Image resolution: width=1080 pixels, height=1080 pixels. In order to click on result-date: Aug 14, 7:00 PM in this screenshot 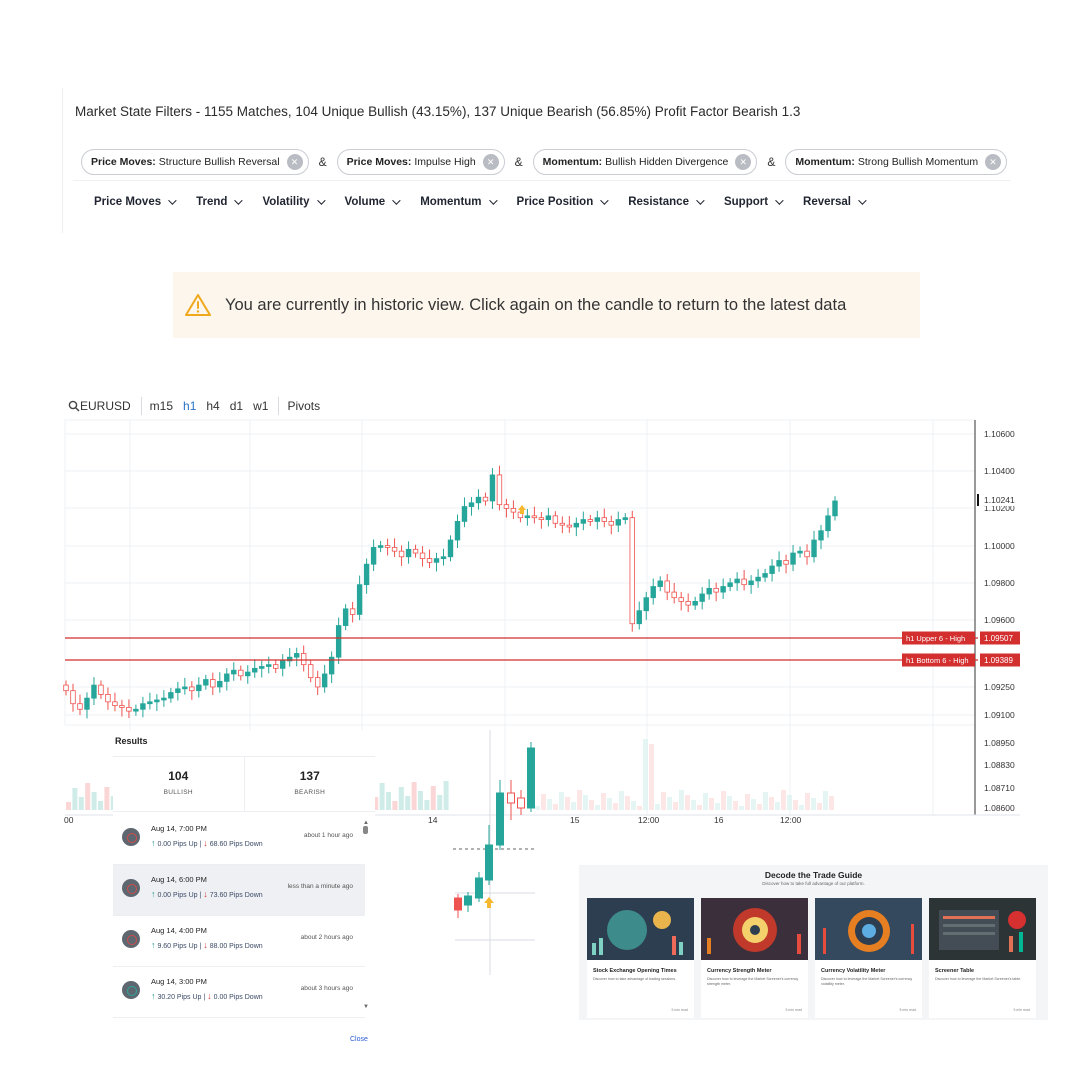, I will do `click(179, 828)`.